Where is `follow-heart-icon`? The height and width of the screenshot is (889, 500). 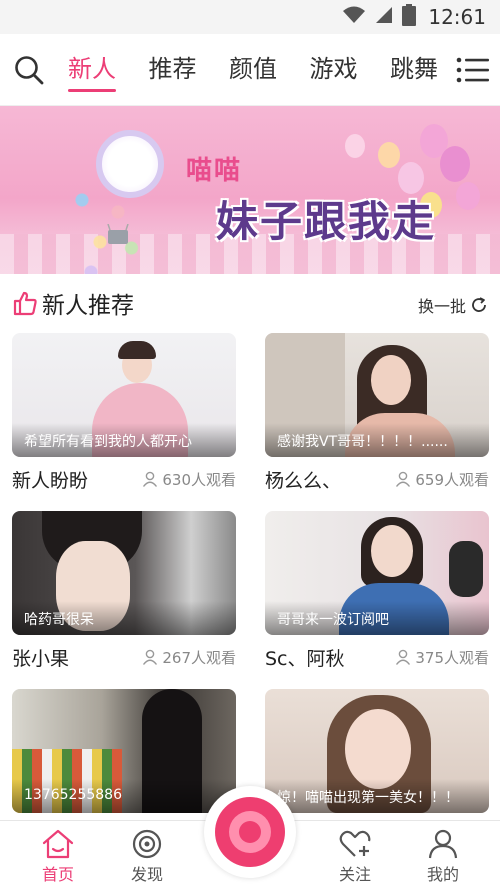
follow-heart-icon is located at coordinates (355, 843).